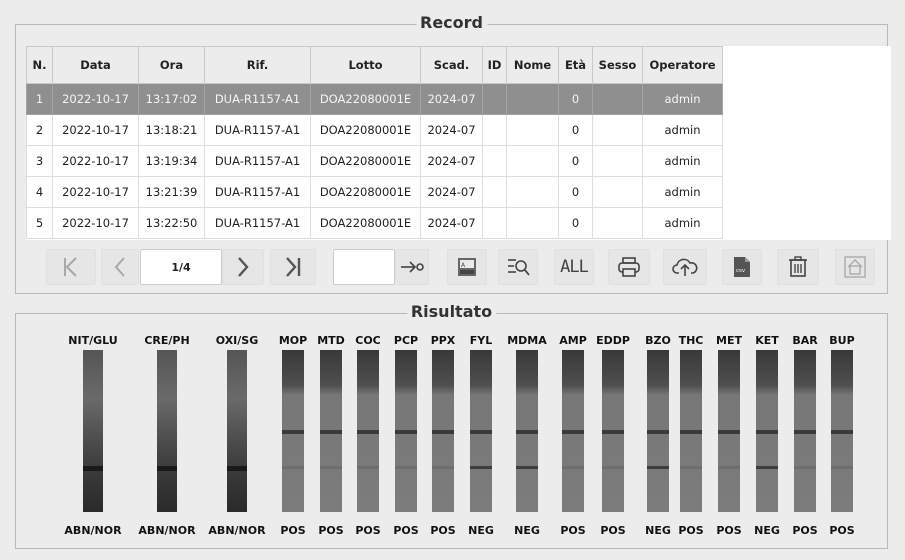  I want to click on next-page-icon, so click(243, 267).